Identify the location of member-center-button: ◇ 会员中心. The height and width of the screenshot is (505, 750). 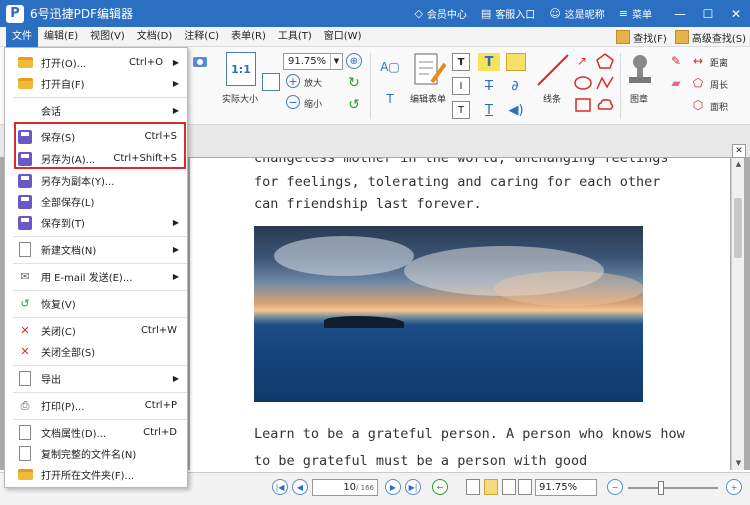
(440, 13).